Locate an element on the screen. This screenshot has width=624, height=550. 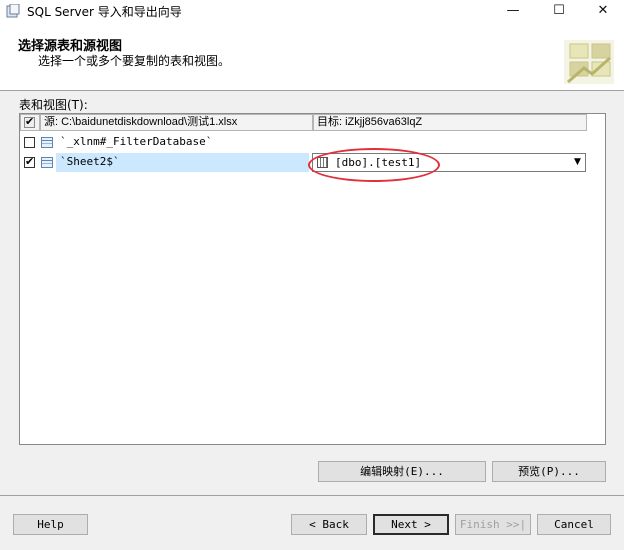
target-column-header: 目标: iZkjj856va63lqZ is located at coordinates (450, 122).